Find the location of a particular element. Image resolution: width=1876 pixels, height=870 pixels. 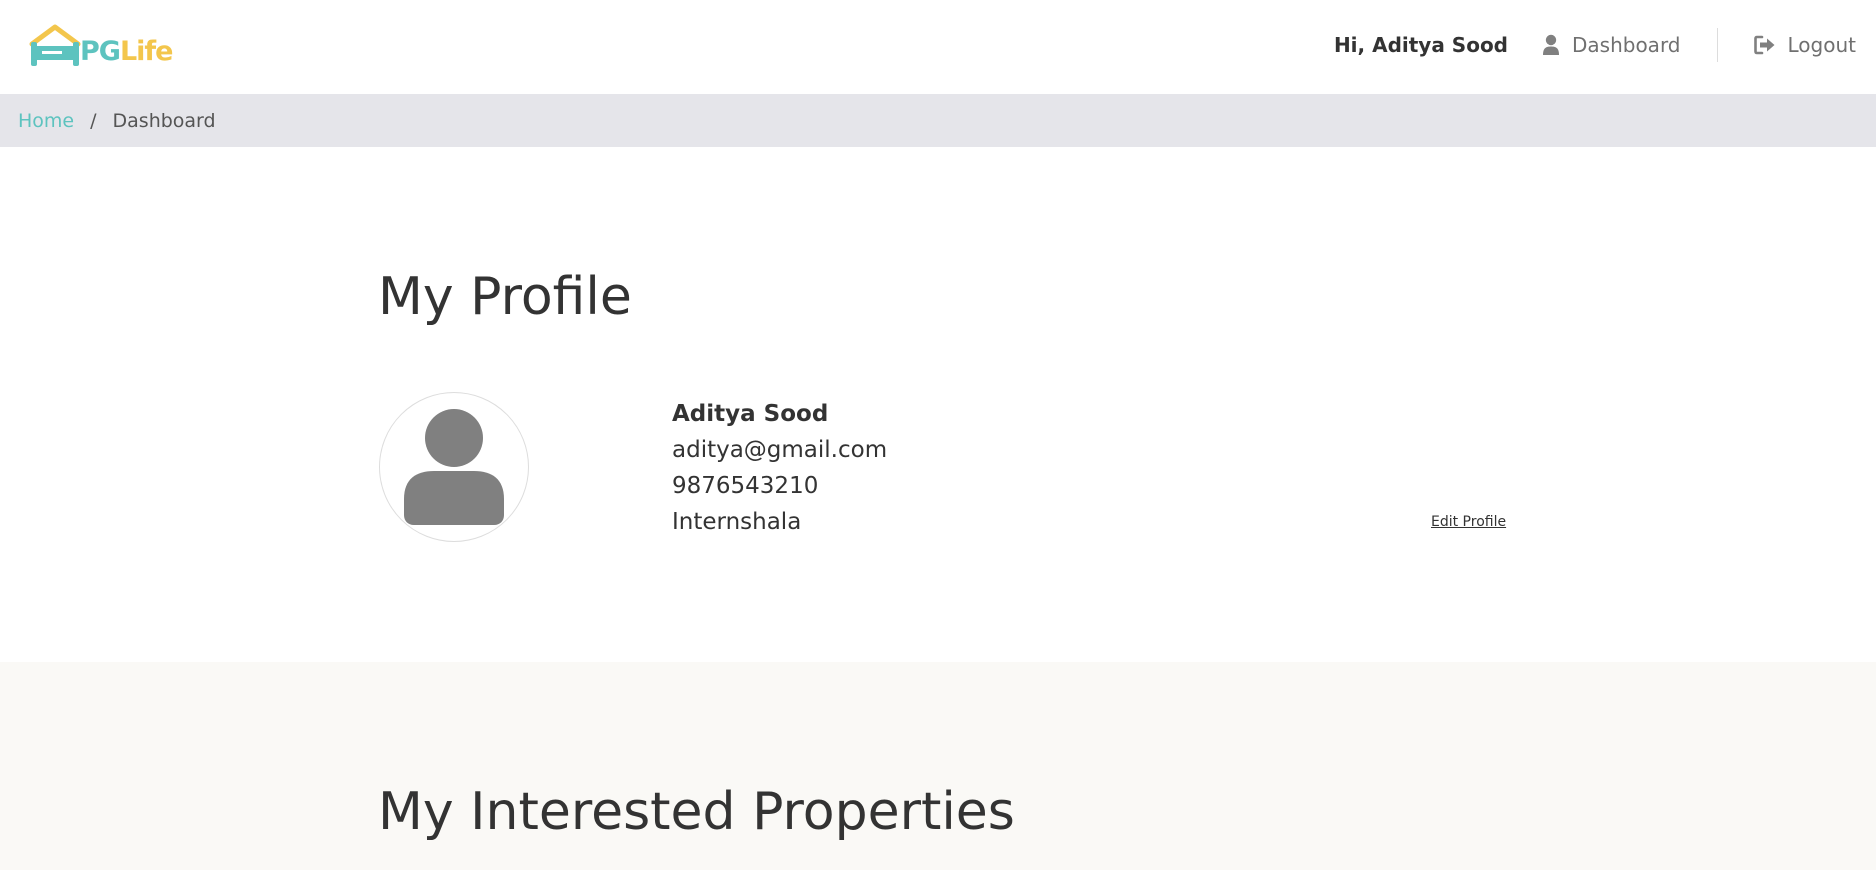

user-avatar-icon is located at coordinates (454, 467).